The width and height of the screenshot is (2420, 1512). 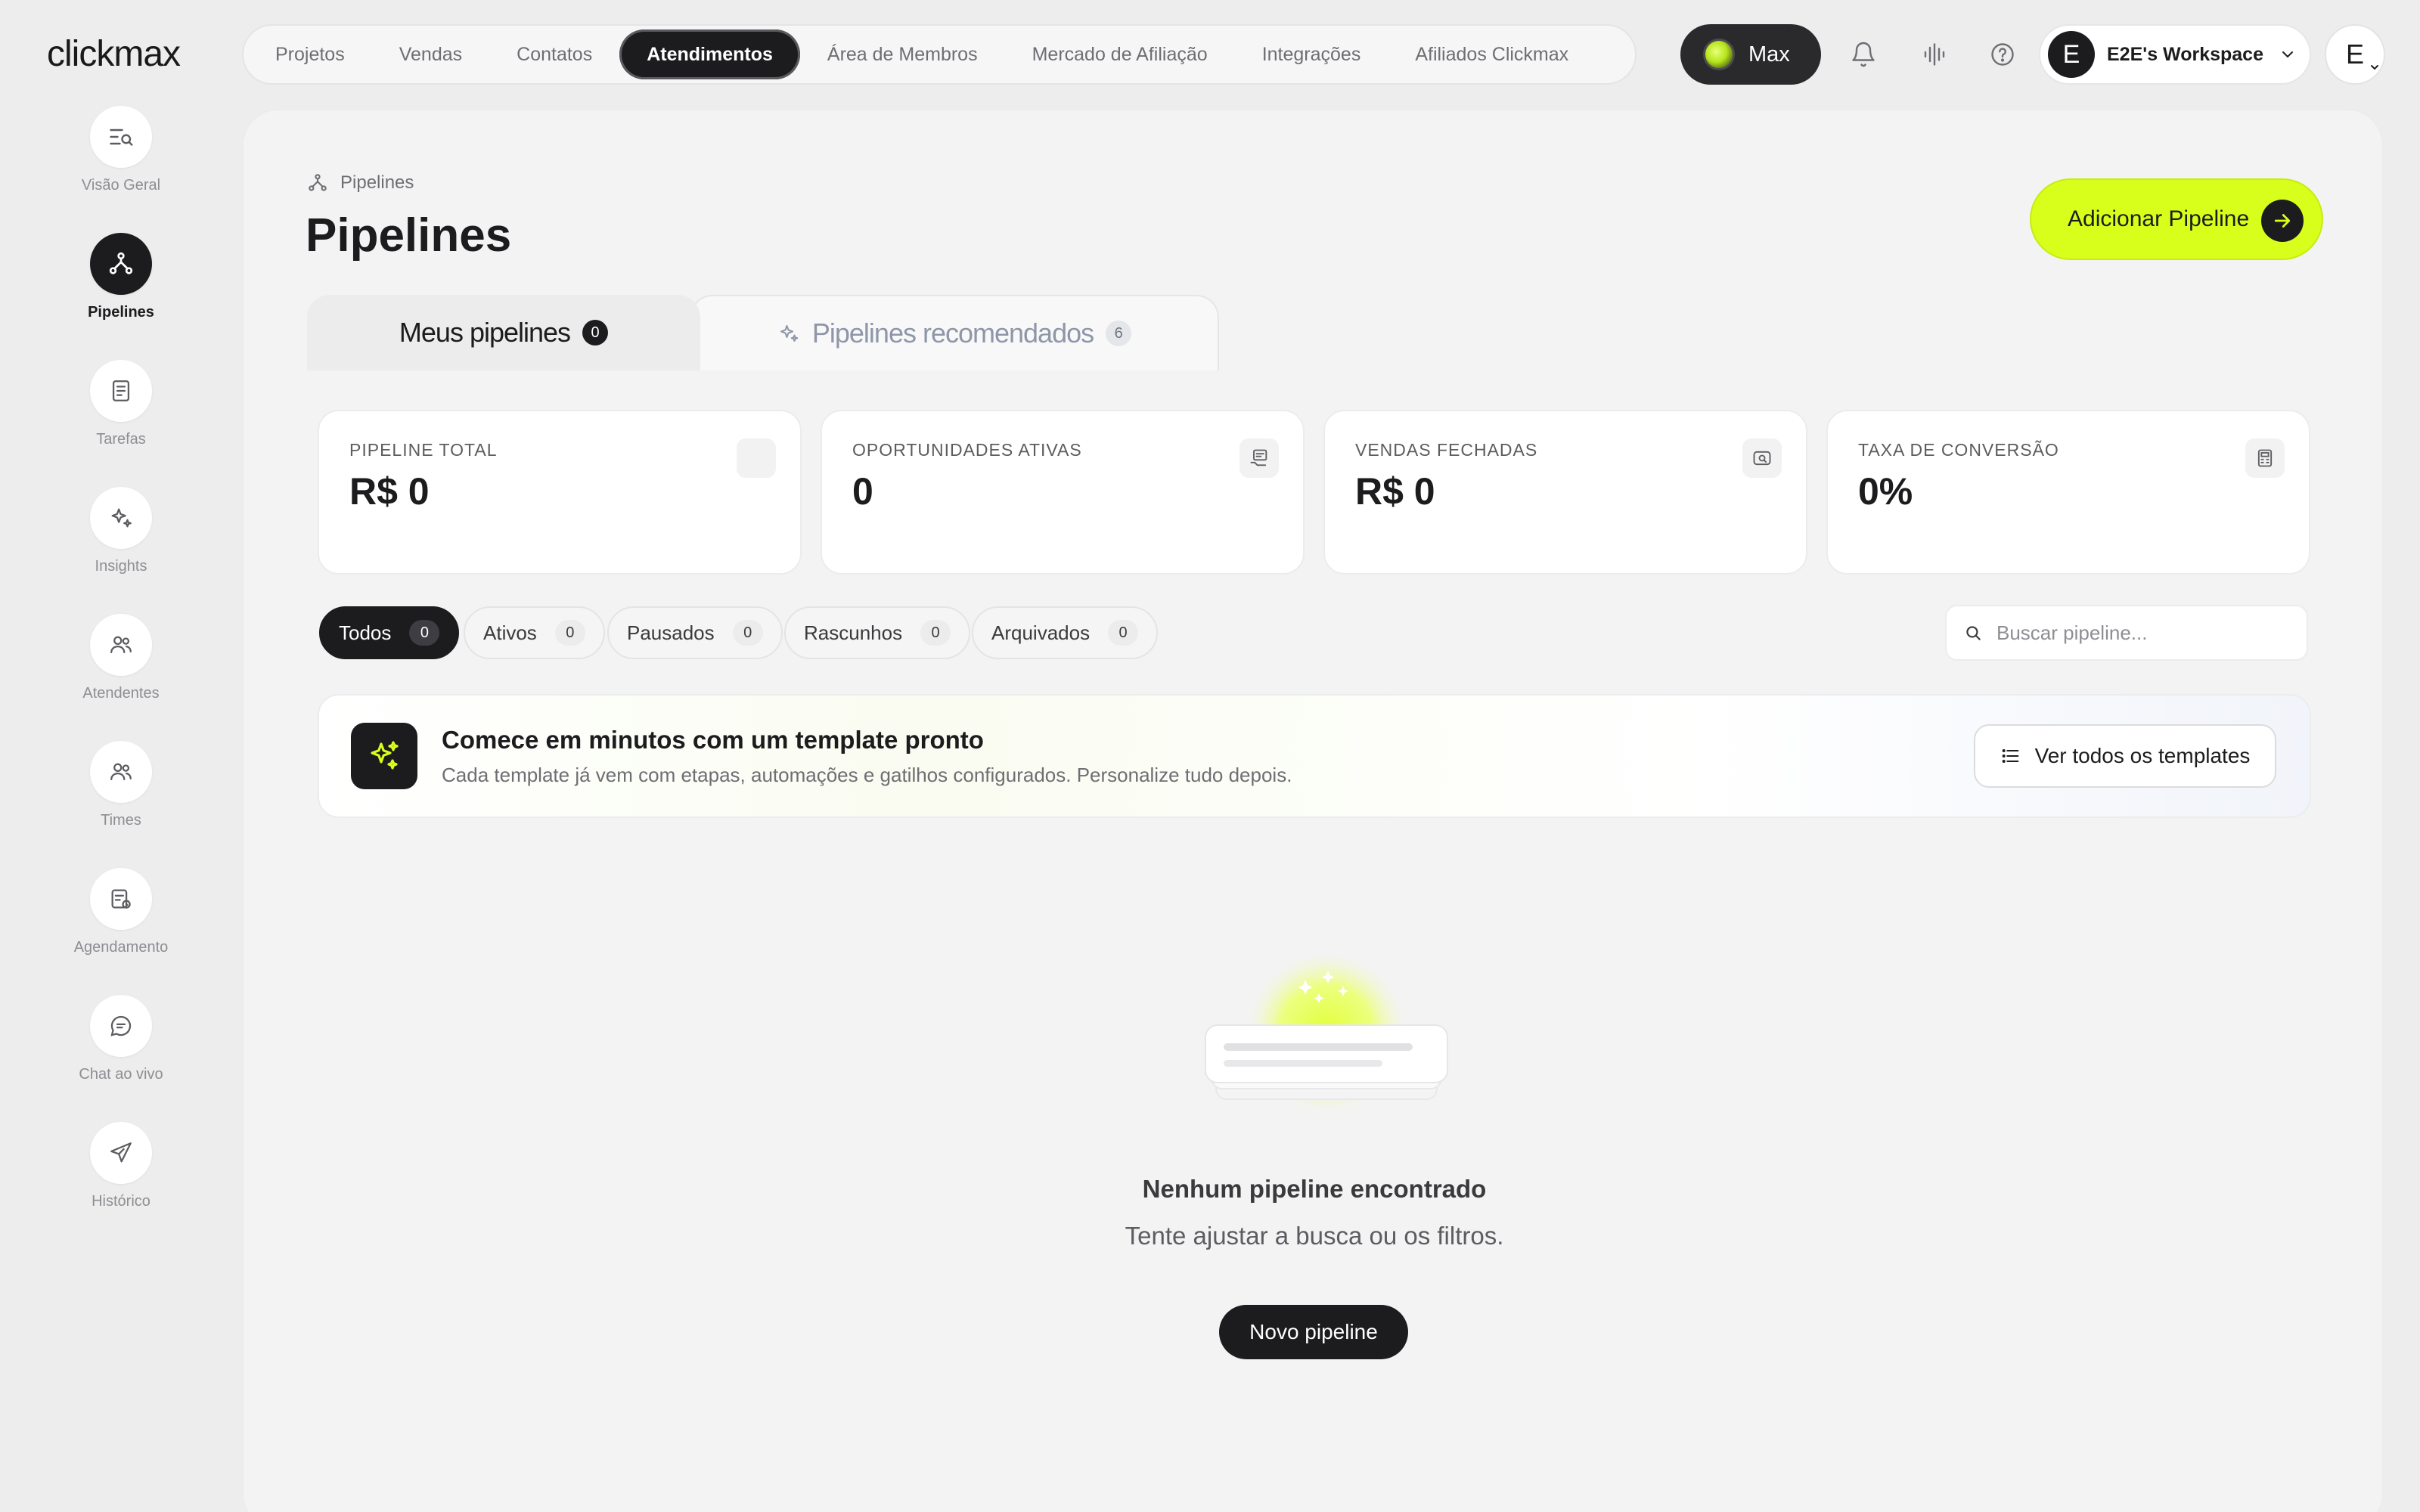 I want to click on bell-icon, so click(x=1864, y=54).